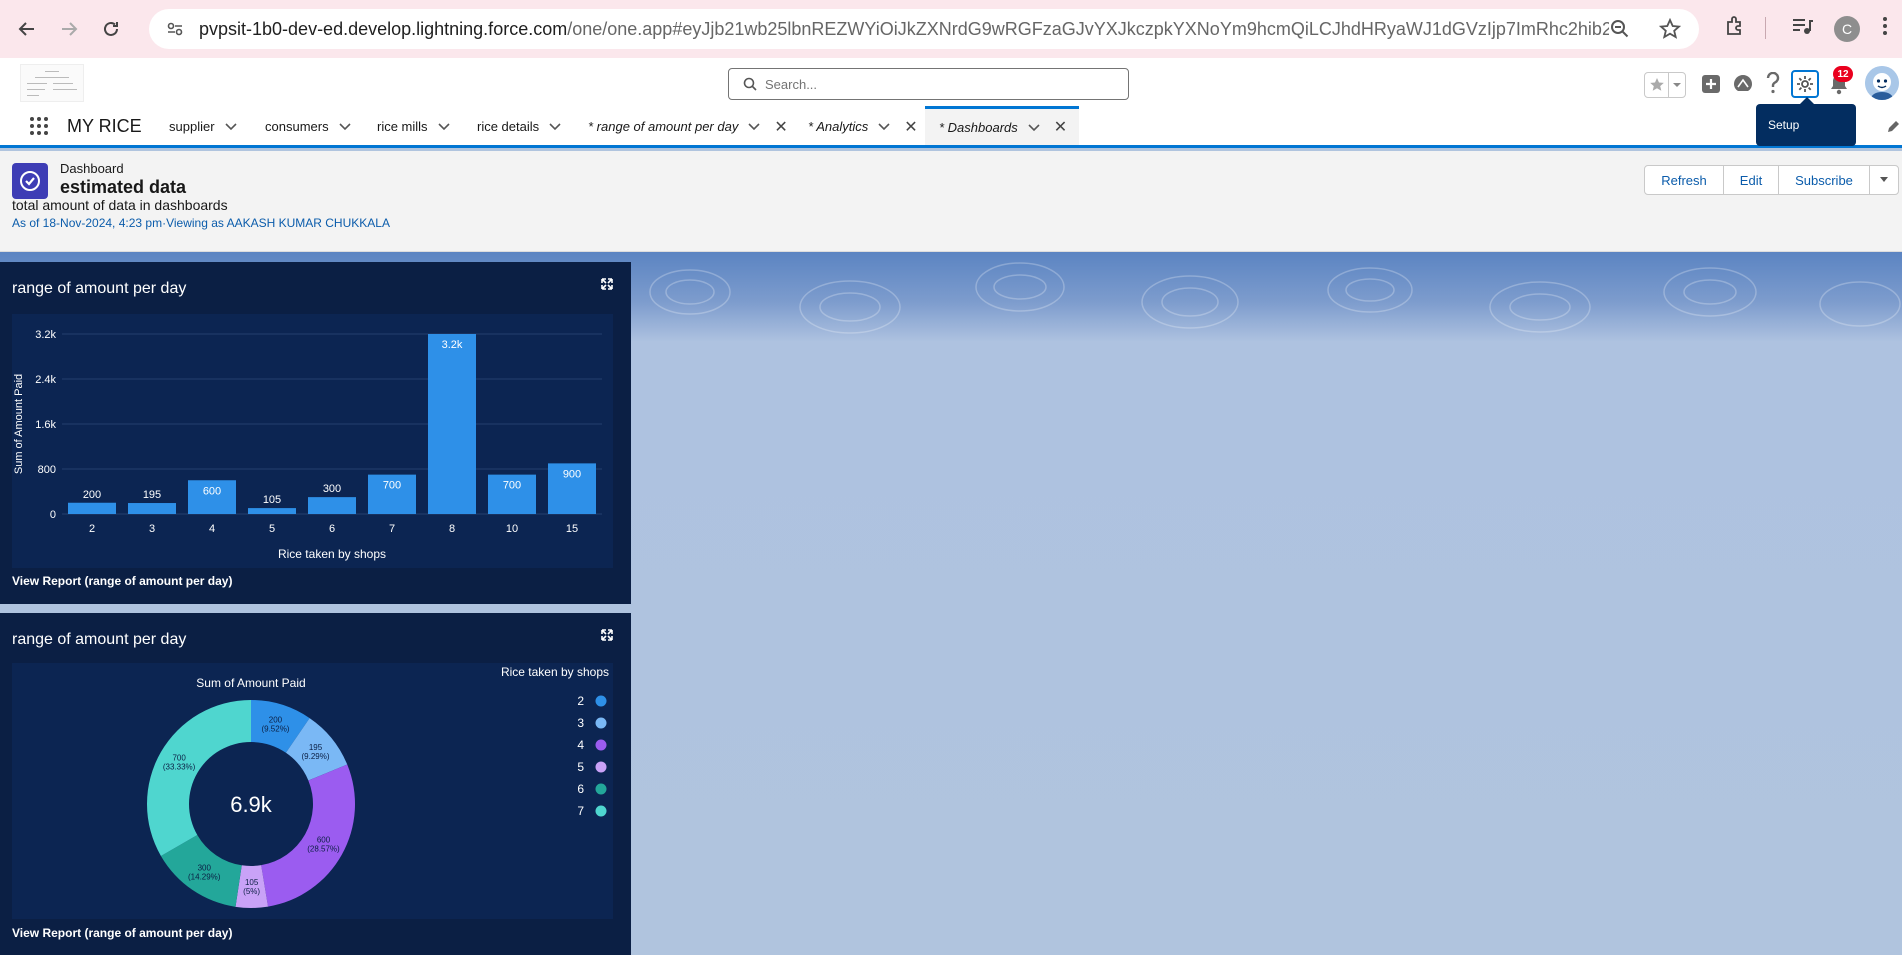 The width and height of the screenshot is (1902, 955). I want to click on star-icon, so click(1657, 85).